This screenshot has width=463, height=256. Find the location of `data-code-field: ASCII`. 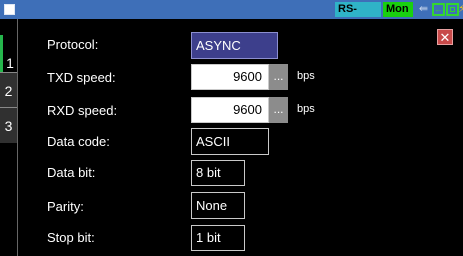

data-code-field: ASCII is located at coordinates (230, 141).